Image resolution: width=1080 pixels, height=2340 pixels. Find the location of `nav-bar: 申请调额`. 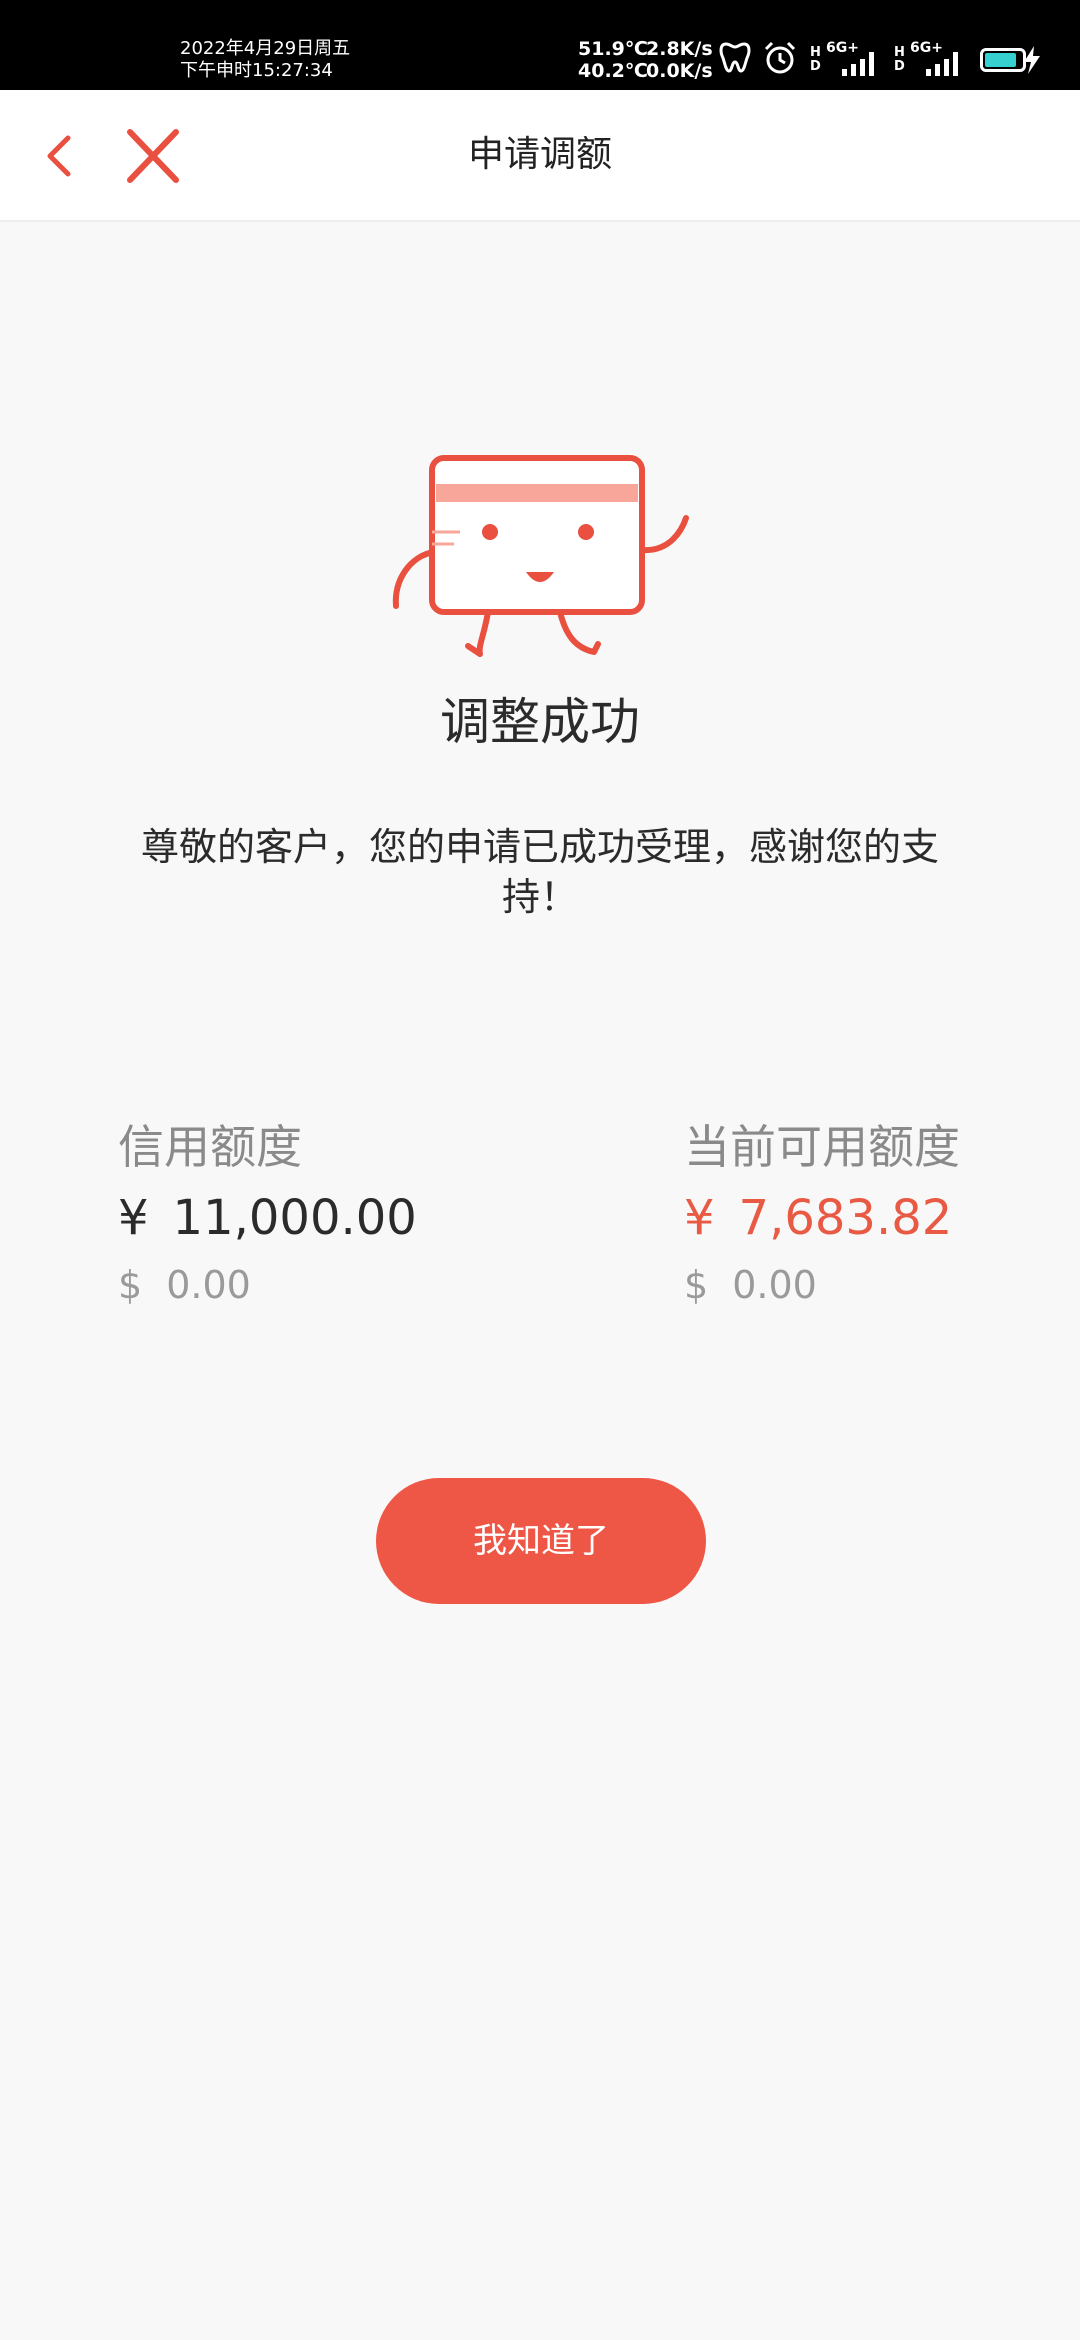

nav-bar: 申请调额 is located at coordinates (540, 156).